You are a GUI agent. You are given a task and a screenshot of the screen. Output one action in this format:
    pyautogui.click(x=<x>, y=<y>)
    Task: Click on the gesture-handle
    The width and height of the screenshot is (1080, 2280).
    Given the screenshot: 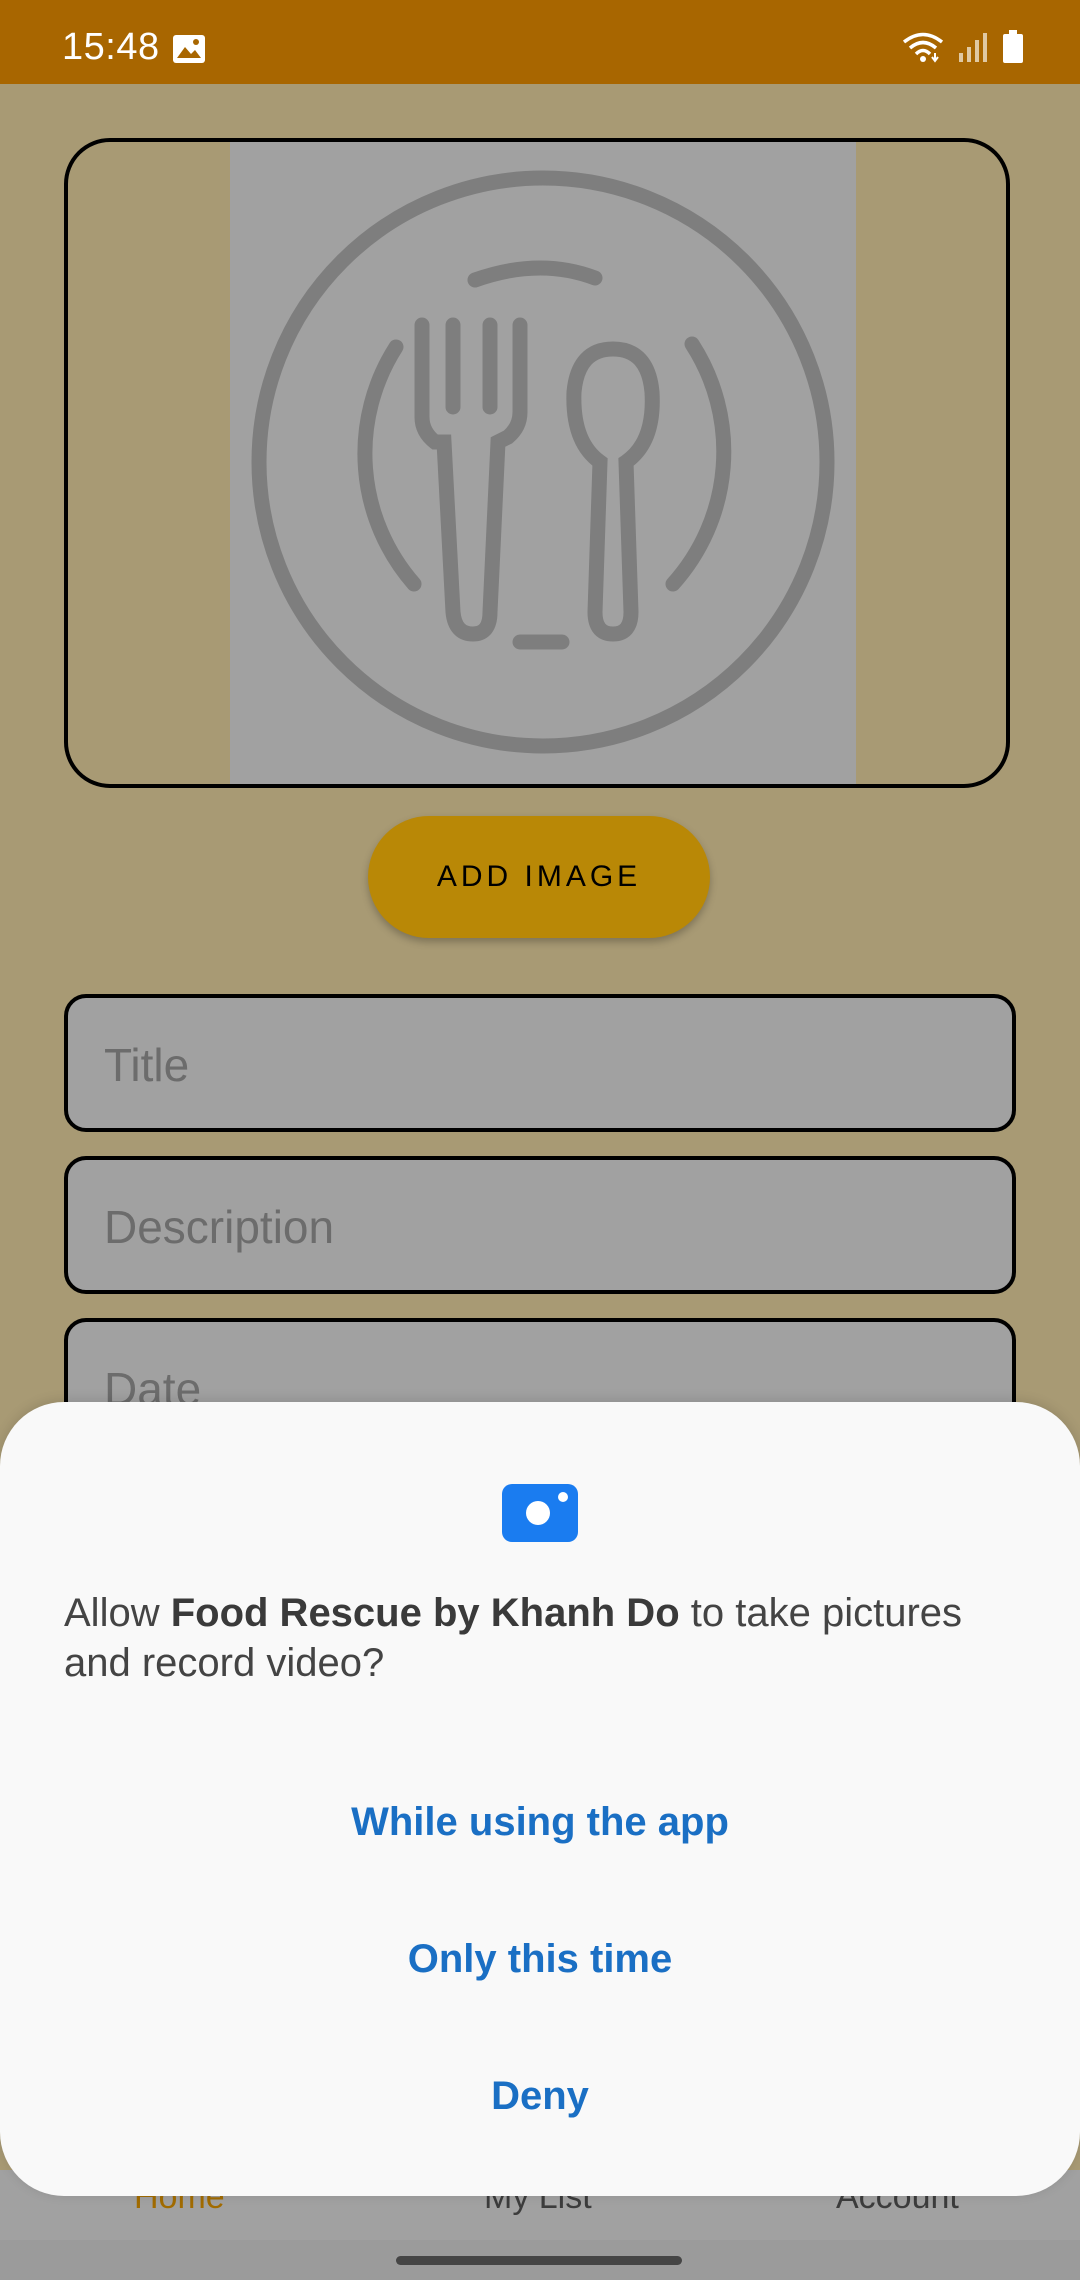 What is the action you would take?
    pyautogui.click(x=539, y=2260)
    